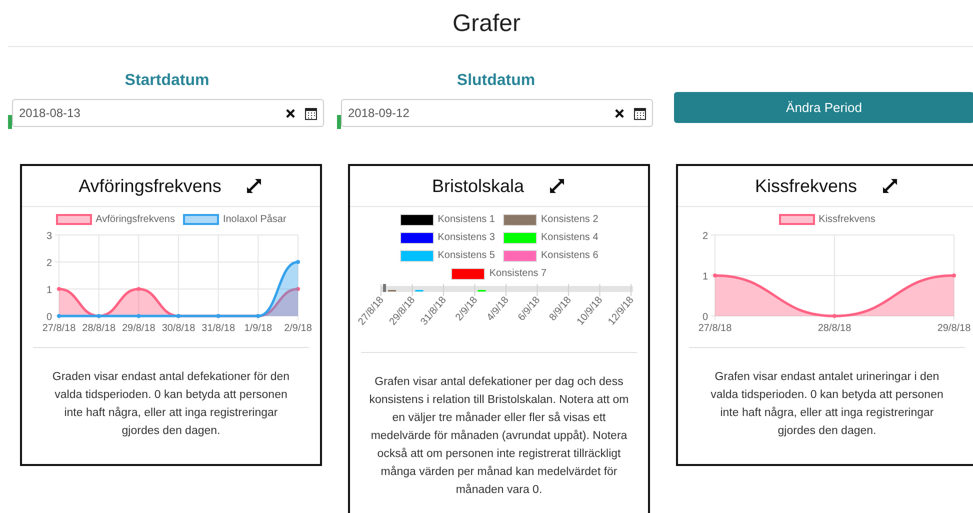  I want to click on chart-description: Grafen visar antal defekationer per dag och dess konsistens i relation till Bristolskalan. Notera att om en väljer tre månader eller fler så visas ett medelvärde för månaden (avrundat uppåt). Notera också att om personen inte registrerat tillräckligt många värden per månad kan medelvärdet för månaden vara 0., so click(499, 436).